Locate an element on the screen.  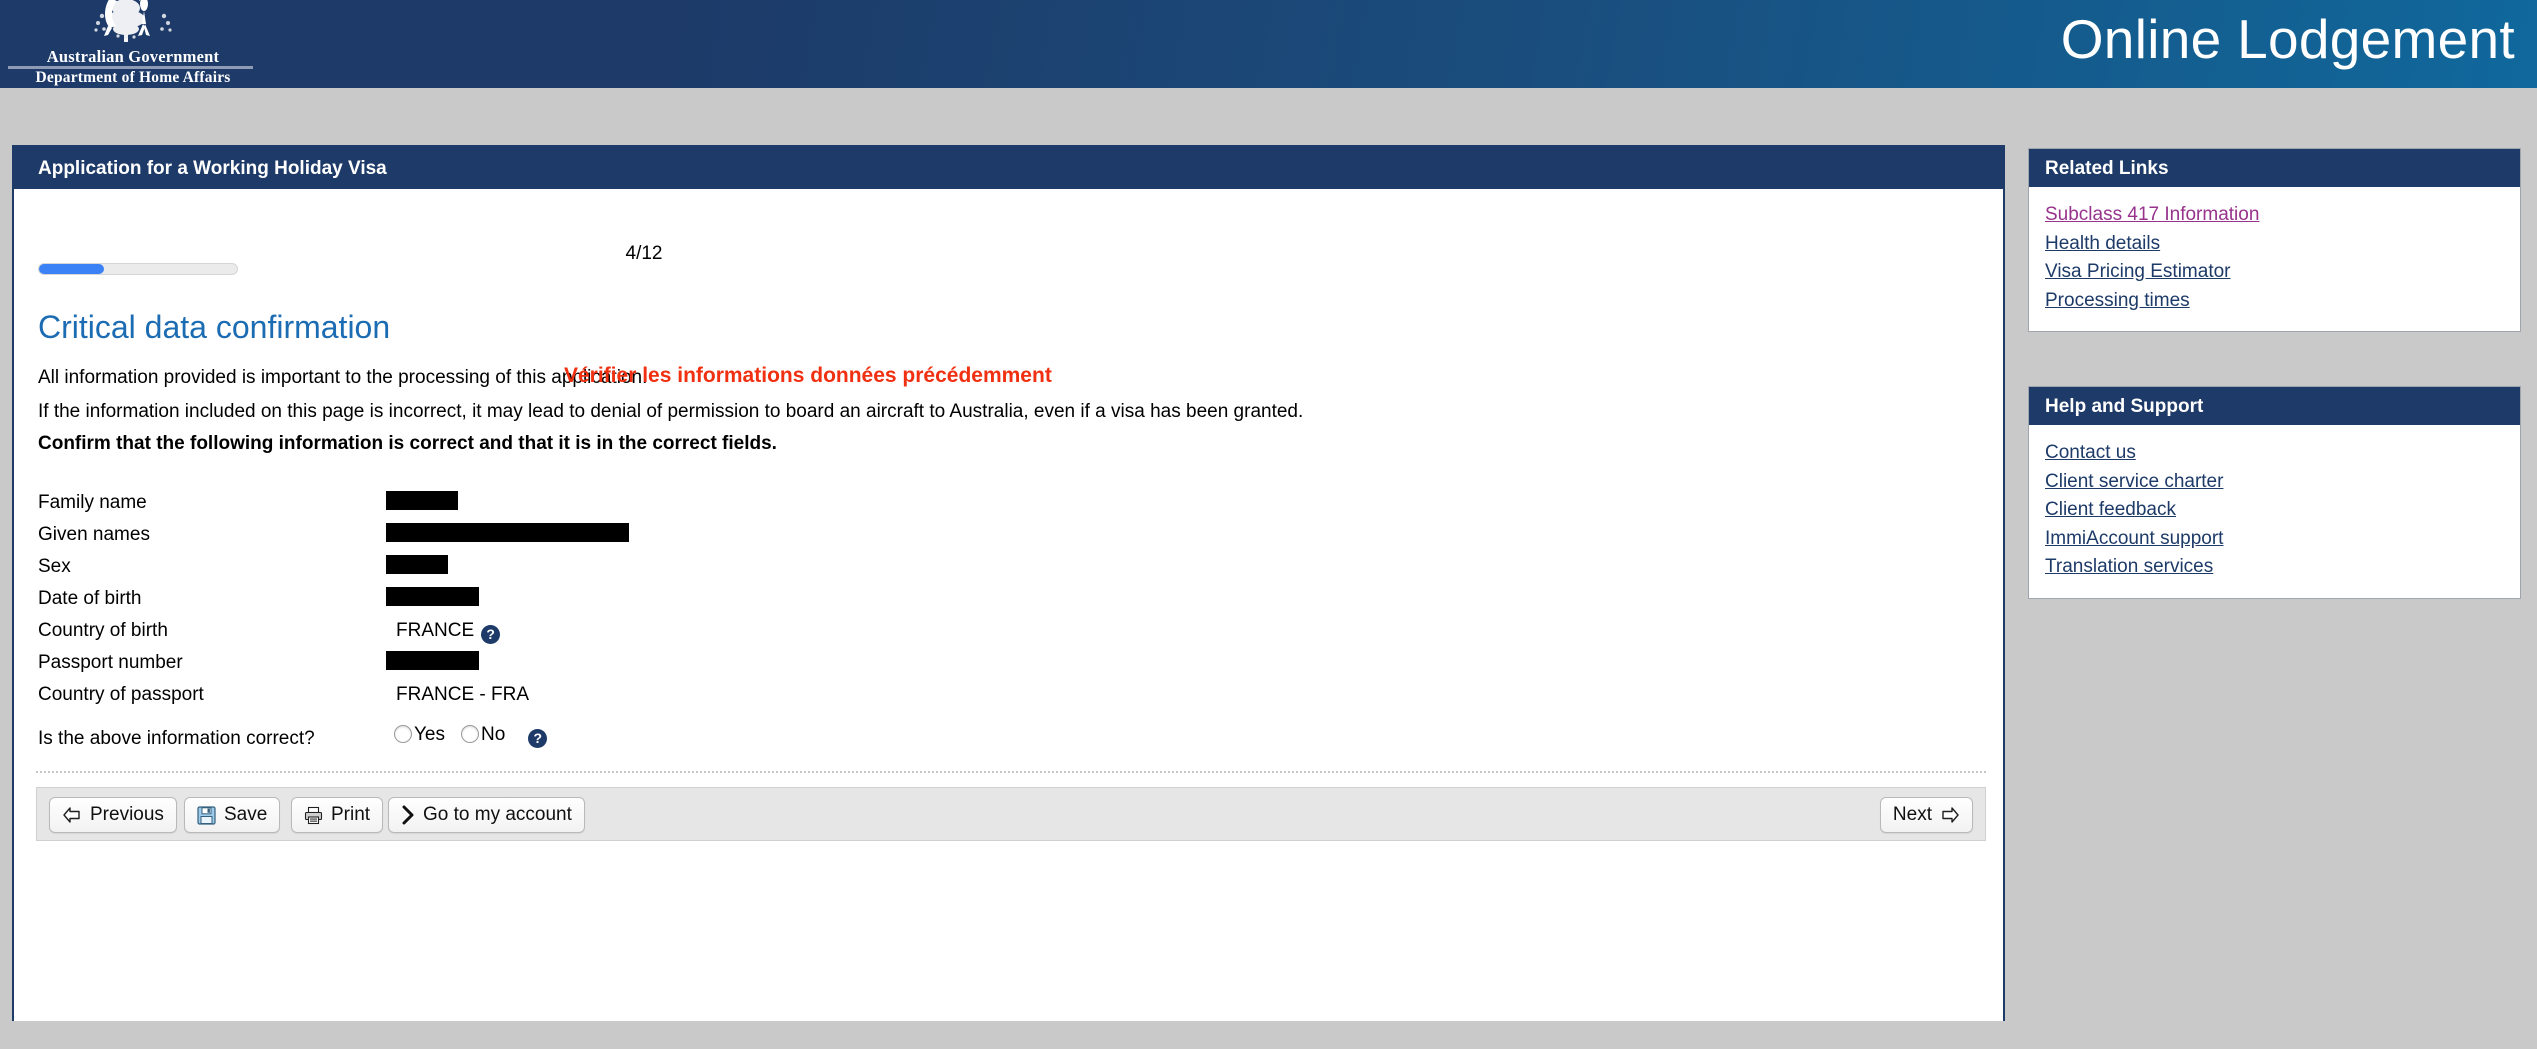
confirm-question-row: Is the above information correct? Yes No? is located at coordinates (1008, 744).